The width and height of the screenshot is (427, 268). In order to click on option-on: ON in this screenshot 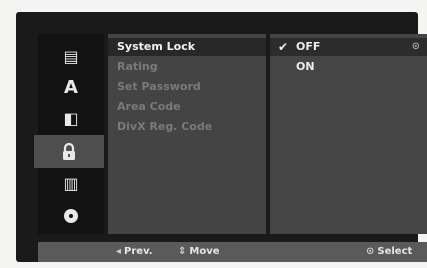, I will do `click(348, 67)`.